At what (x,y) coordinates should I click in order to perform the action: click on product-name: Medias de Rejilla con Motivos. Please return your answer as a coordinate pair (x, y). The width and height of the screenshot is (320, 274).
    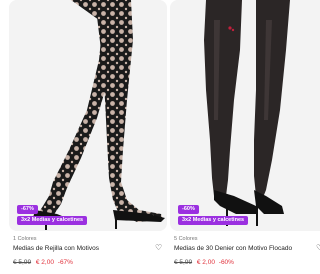
    Looking at the image, I should click on (56, 248).